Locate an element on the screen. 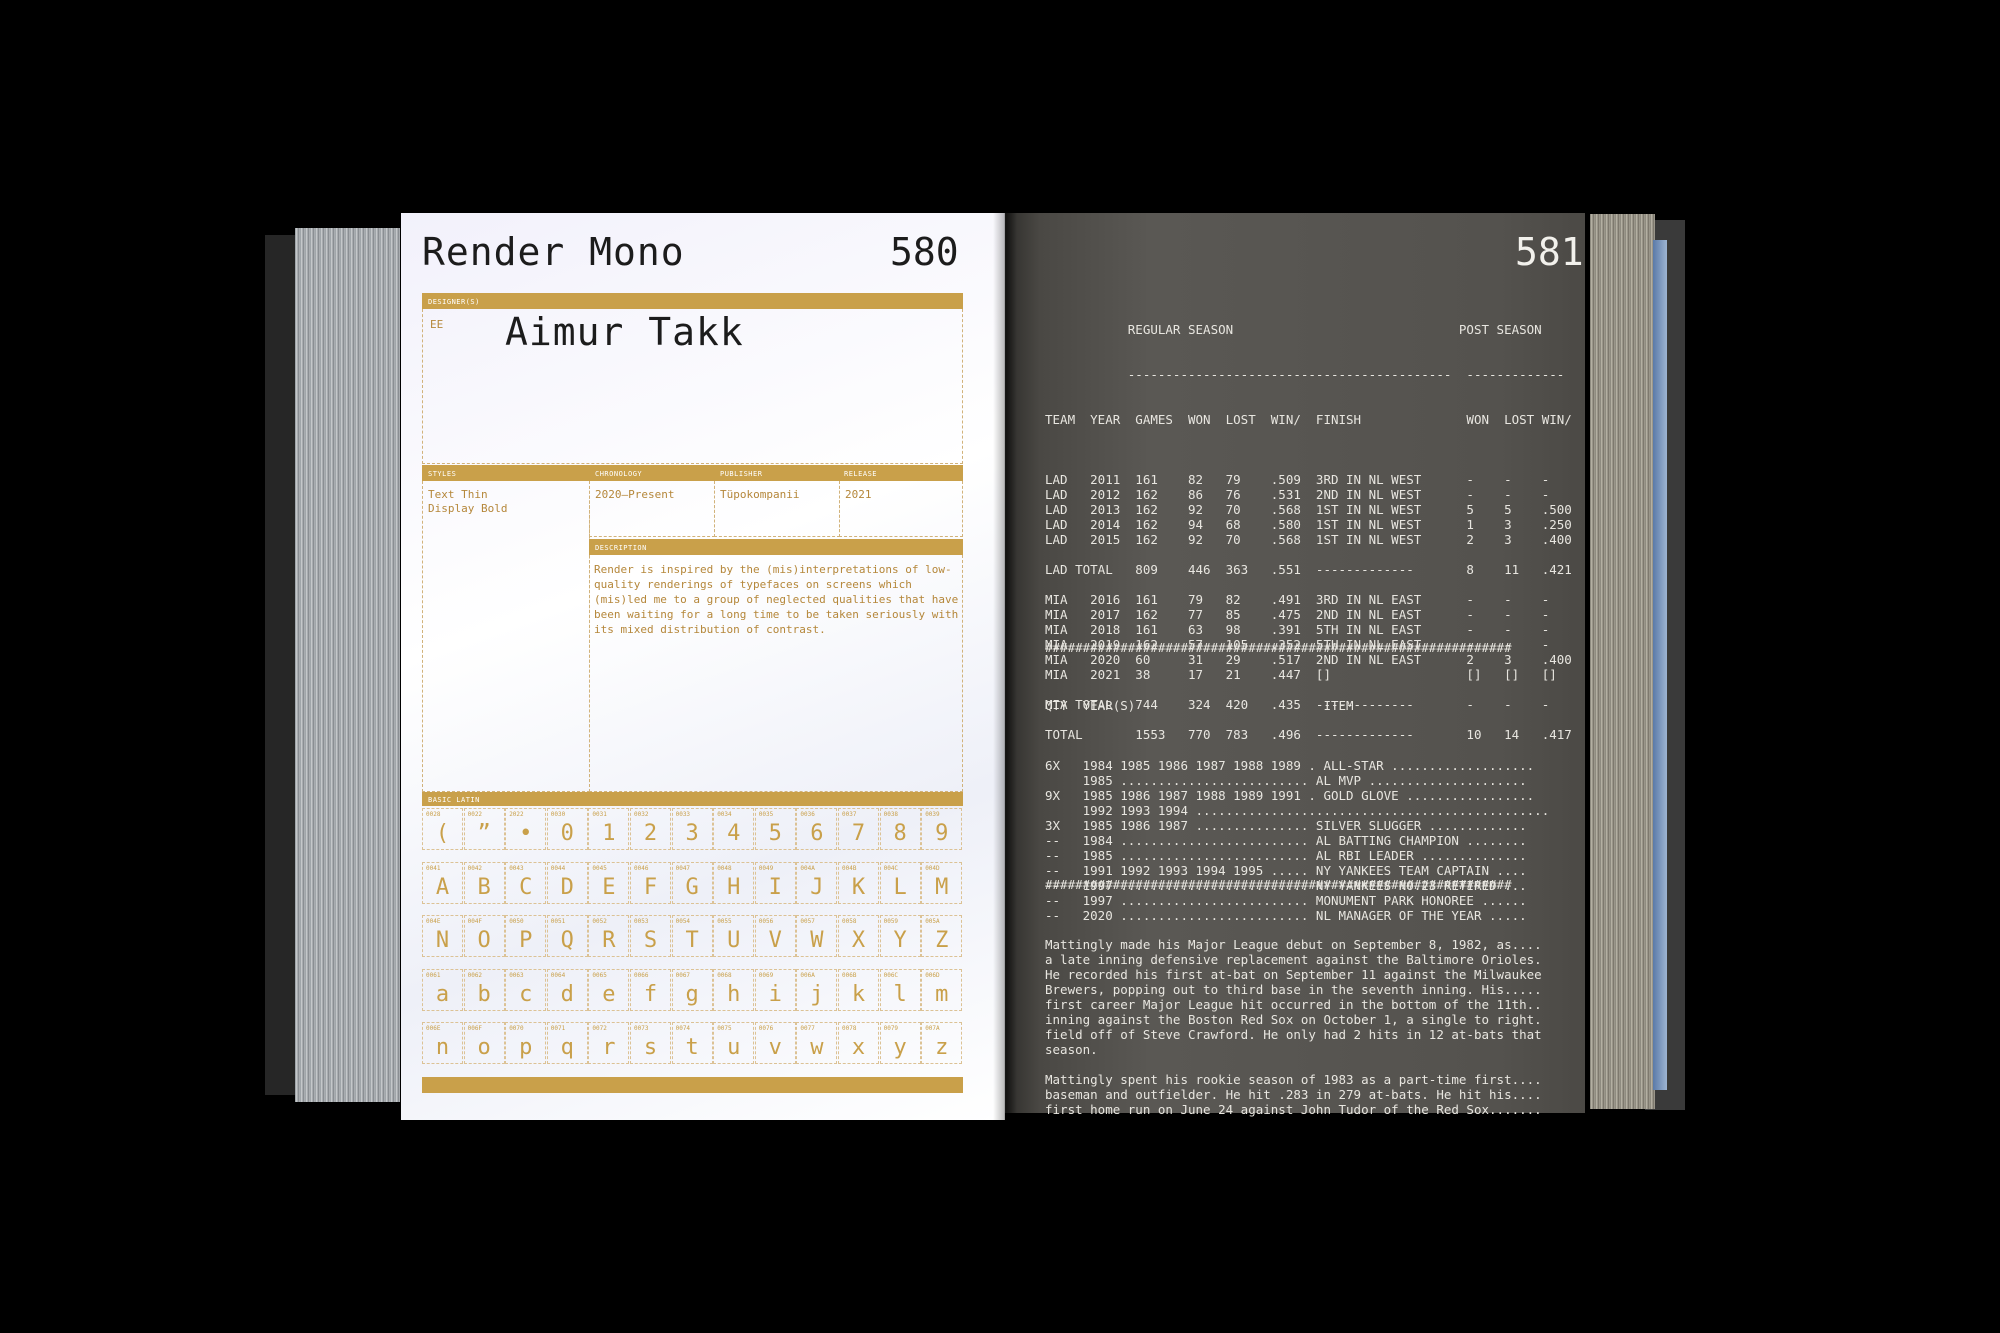 The image size is (2000, 1333). glyph-code: 0073 is located at coordinates (641, 1029).